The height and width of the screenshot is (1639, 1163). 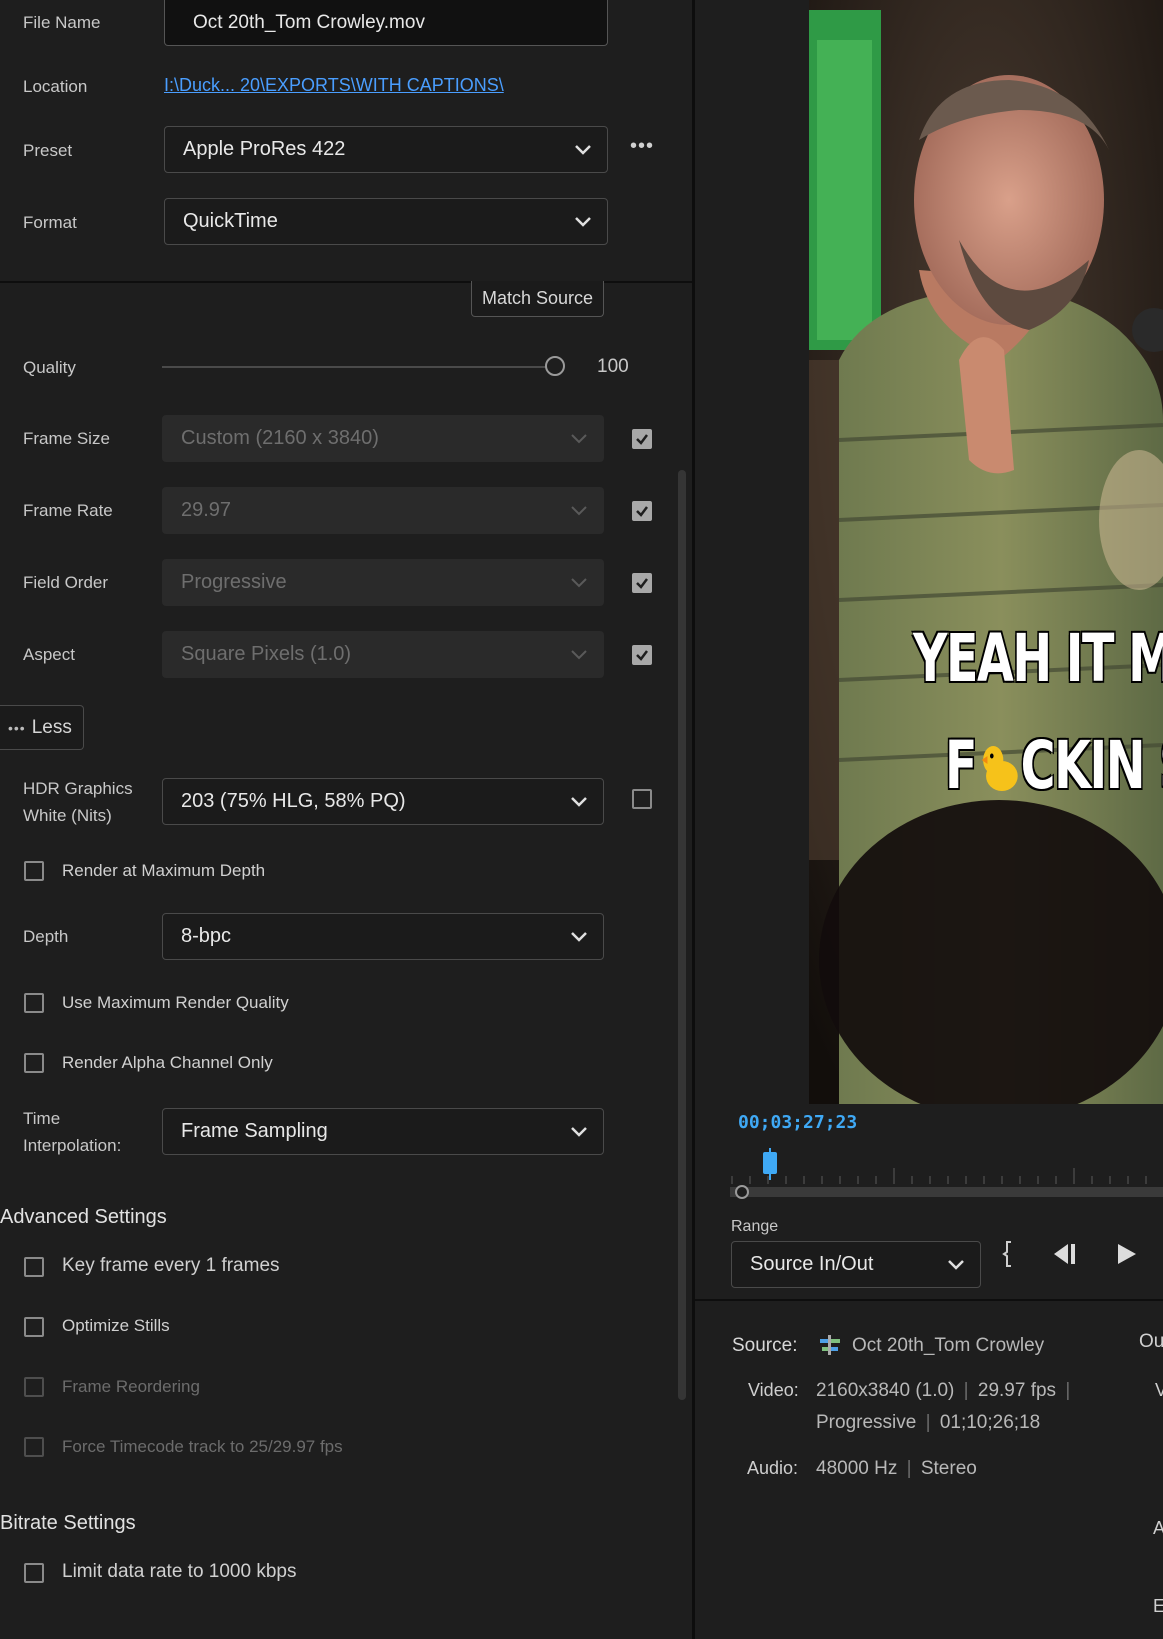 What do you see at coordinates (885, 1390) in the screenshot?
I see `video-resolution: 2160x3840 (1.0)` at bounding box center [885, 1390].